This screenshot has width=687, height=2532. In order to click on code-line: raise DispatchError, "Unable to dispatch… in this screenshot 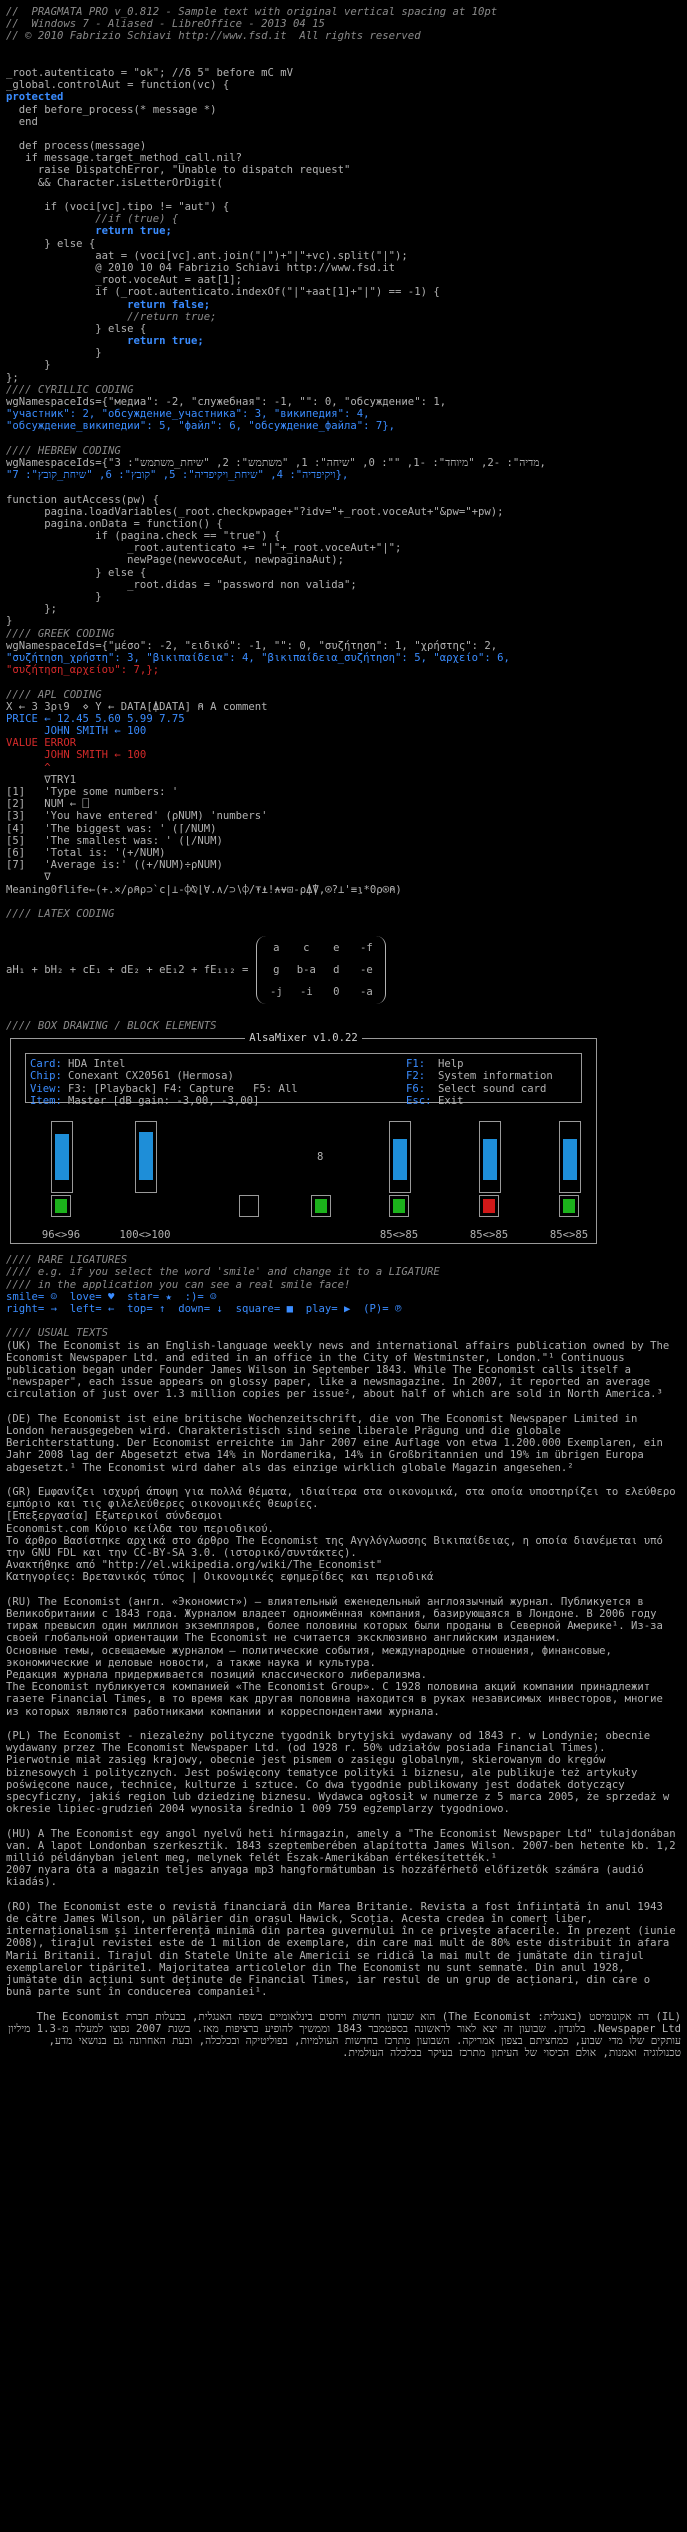, I will do `click(178, 170)`.